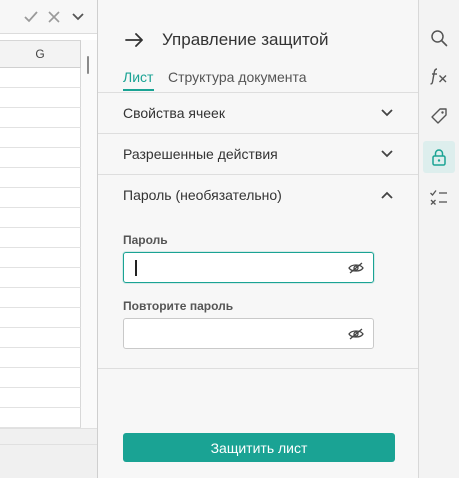 This screenshot has height=478, width=459. What do you see at coordinates (439, 38) in the screenshot?
I see `search-icon` at bounding box center [439, 38].